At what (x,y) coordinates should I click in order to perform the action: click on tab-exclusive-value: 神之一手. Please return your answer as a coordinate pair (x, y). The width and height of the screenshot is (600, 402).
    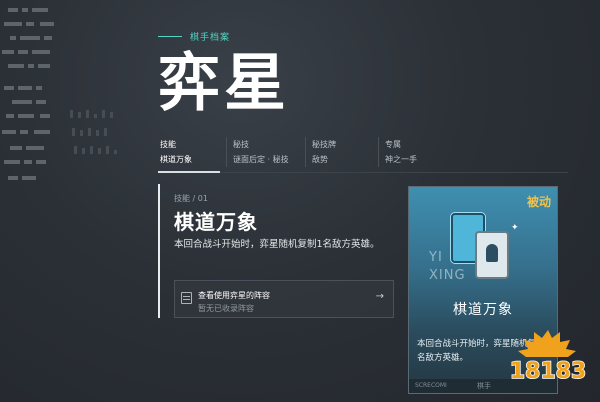
    Looking at the image, I should click on (401, 159).